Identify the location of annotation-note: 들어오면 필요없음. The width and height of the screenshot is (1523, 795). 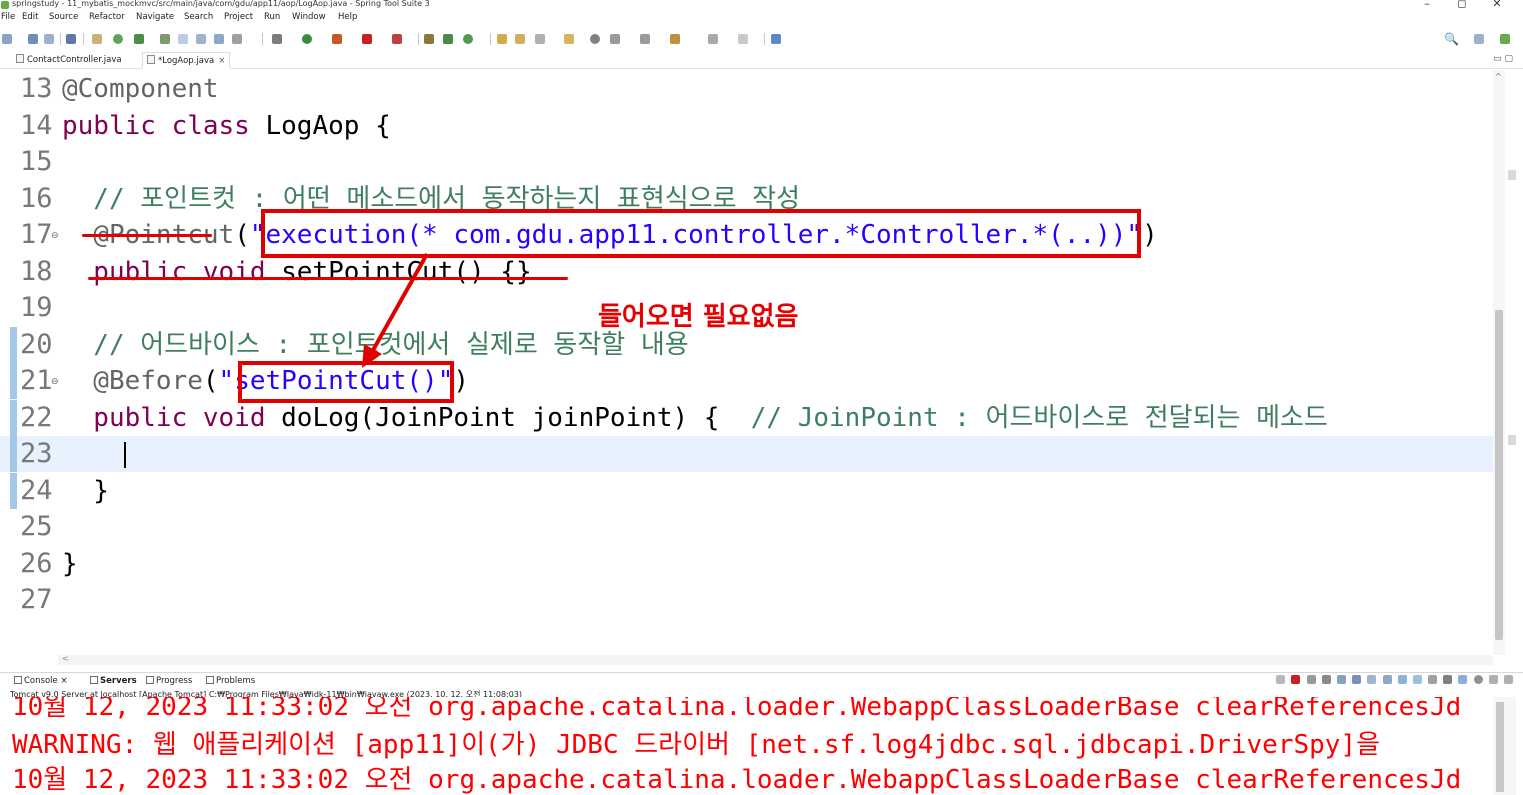
(698, 317).